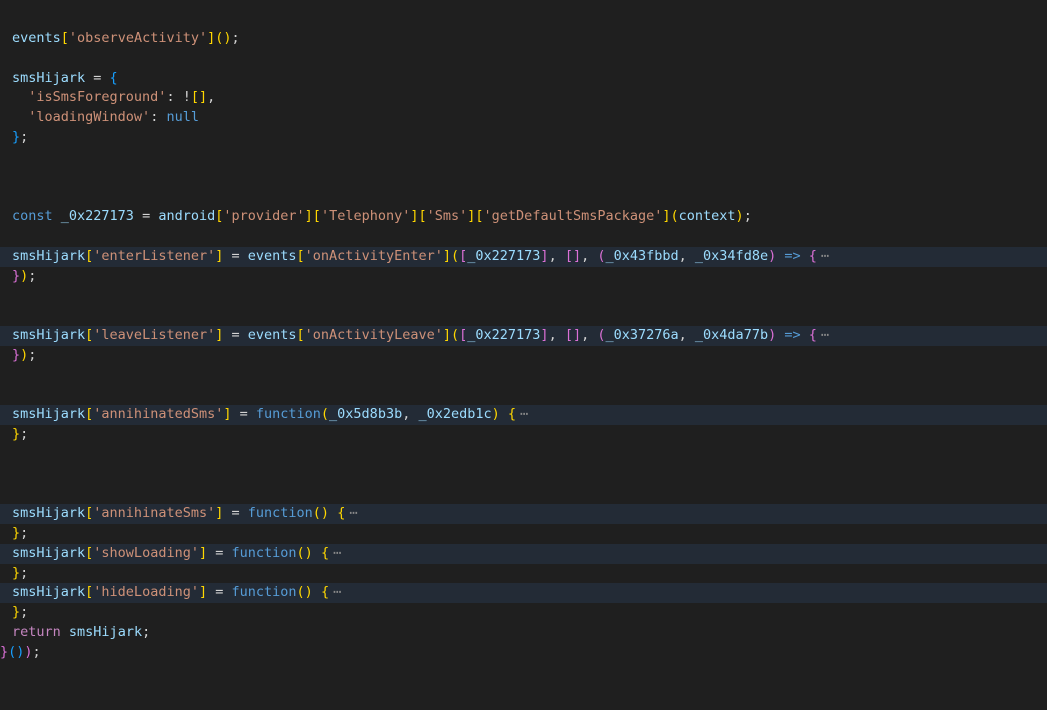  What do you see at coordinates (523, 553) in the screenshot?
I see `folded-code-line: smsHijark['showLoading'] = function() {⋯` at bounding box center [523, 553].